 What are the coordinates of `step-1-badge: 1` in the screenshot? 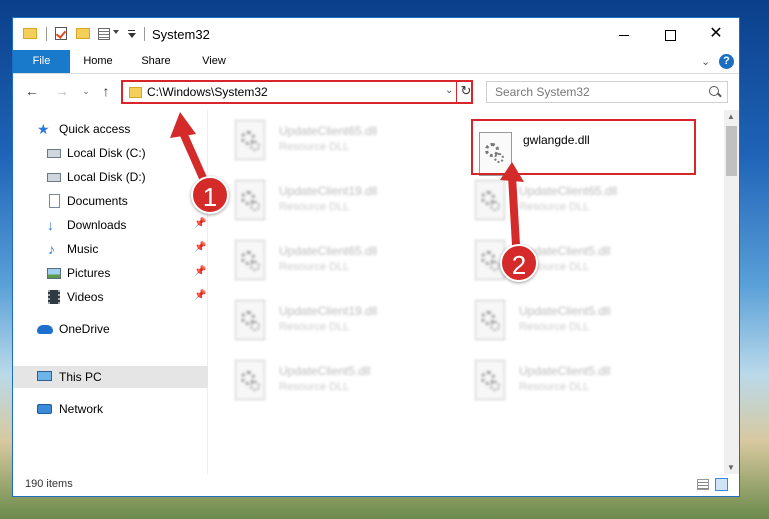 It's located at (210, 195).